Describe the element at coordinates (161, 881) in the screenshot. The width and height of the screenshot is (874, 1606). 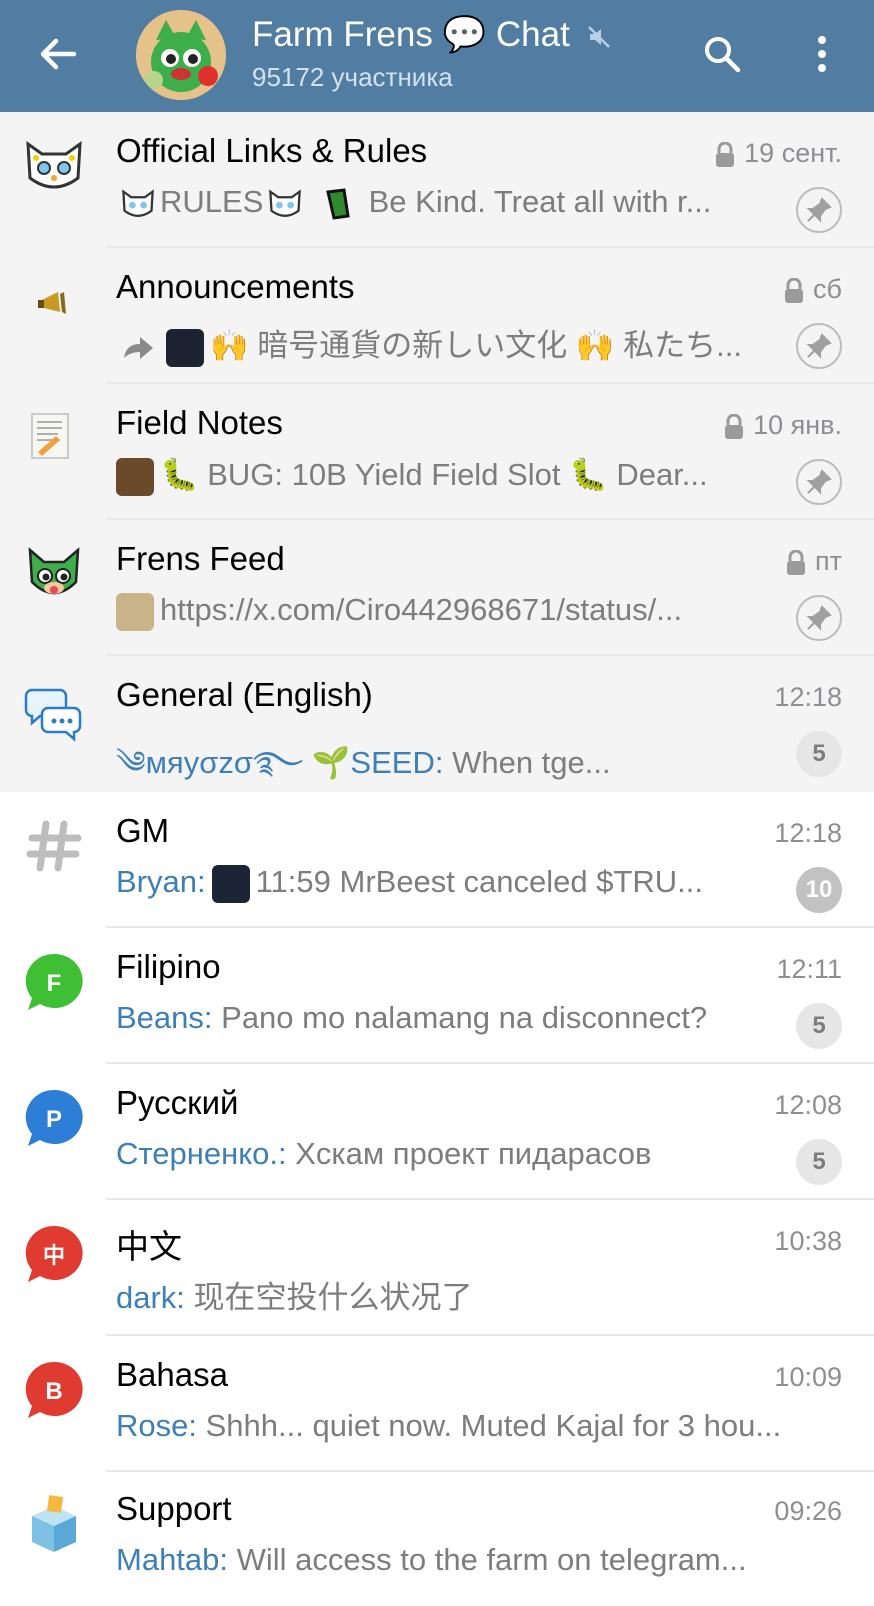
I see `message-sender: Bryan:` at that location.